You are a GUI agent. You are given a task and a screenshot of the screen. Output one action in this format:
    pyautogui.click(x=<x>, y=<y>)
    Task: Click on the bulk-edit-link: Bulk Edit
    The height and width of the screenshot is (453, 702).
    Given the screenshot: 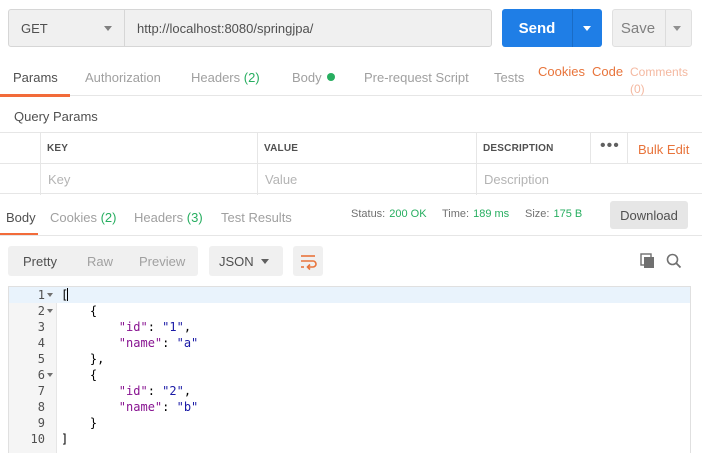 What is the action you would take?
    pyautogui.click(x=663, y=149)
    